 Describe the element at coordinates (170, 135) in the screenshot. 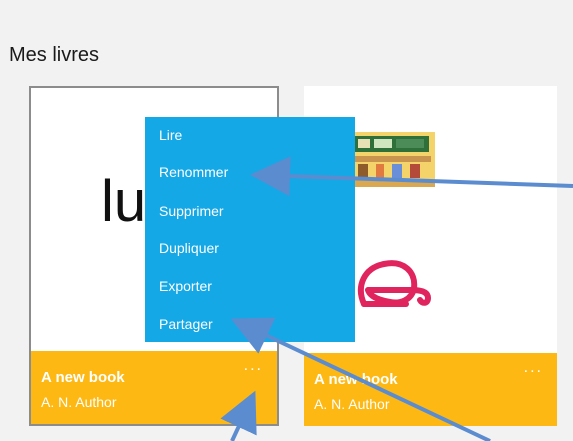

I see `menu-item-read: Lire` at that location.